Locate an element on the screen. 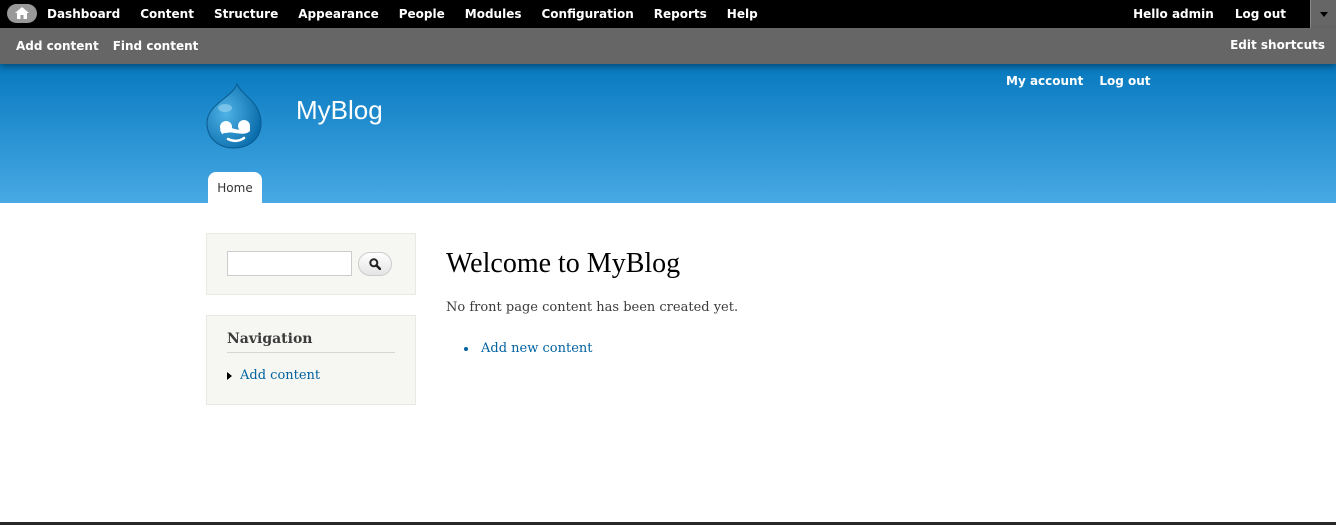 Image resolution: width=1336 pixels, height=525 pixels. drupal-logo-icon is located at coordinates (234, 116).